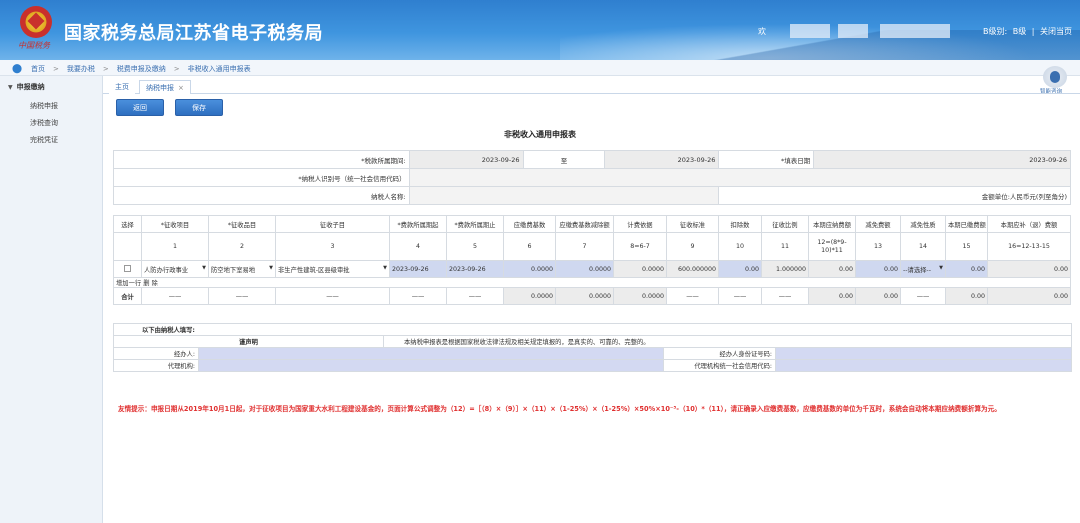 The image size is (1080, 523). Describe the element at coordinates (156, 365) in the screenshot. I see `agency-label: 代理机构:` at that location.